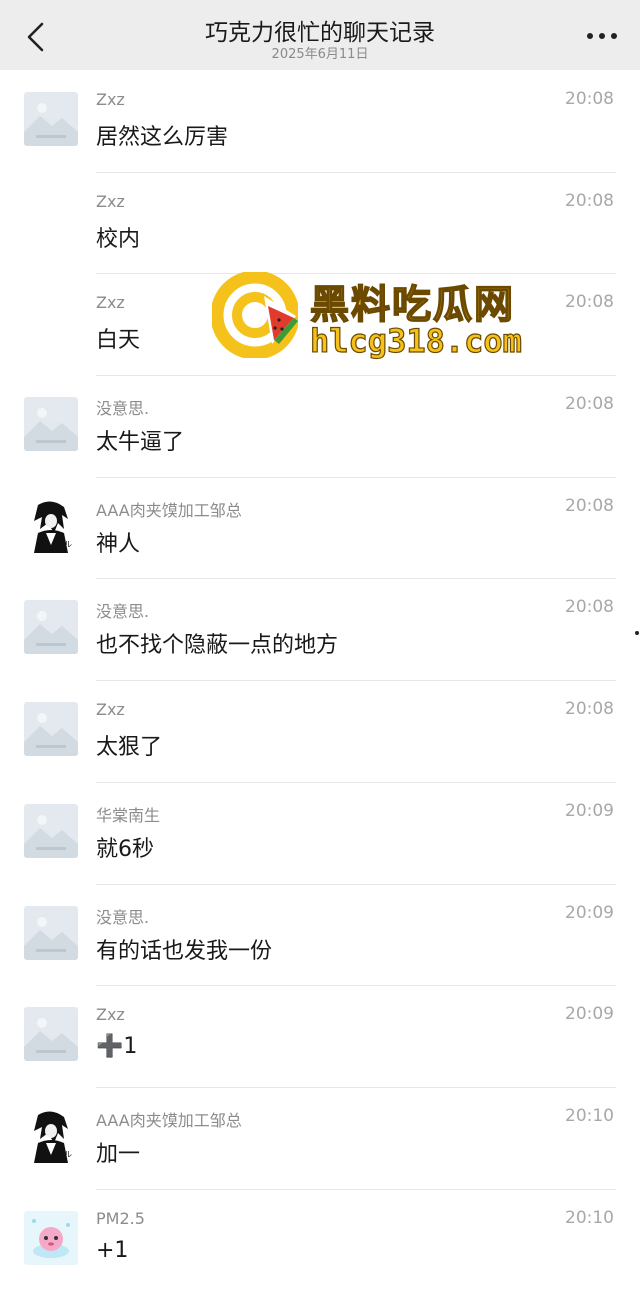 This screenshot has height=1290, width=640. Describe the element at coordinates (320, 832) in the screenshot. I see `message-item: 华棠南生 20:09 就6秒` at that location.